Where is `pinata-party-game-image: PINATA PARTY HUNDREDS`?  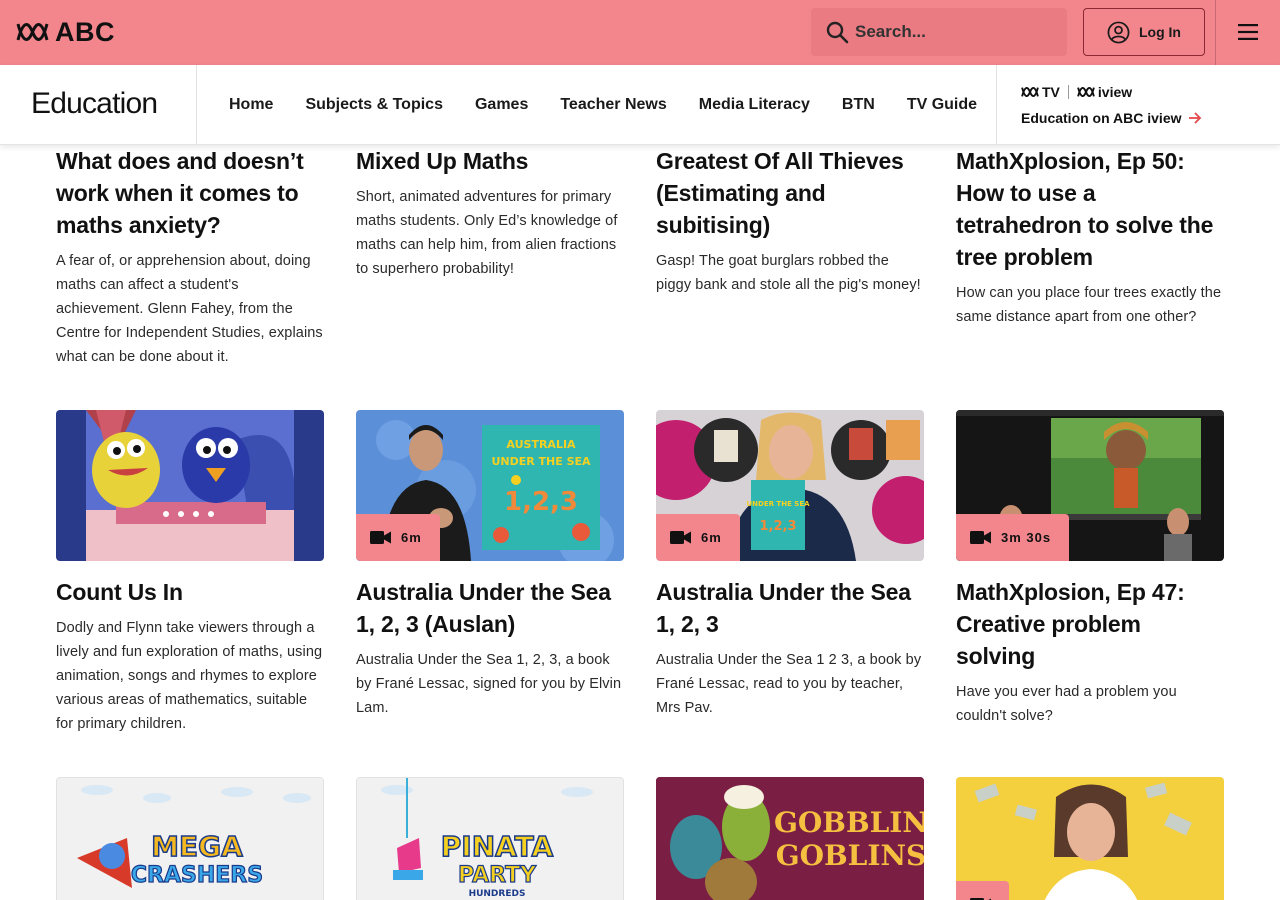 pinata-party-game-image: PINATA PARTY HUNDREDS is located at coordinates (490, 839).